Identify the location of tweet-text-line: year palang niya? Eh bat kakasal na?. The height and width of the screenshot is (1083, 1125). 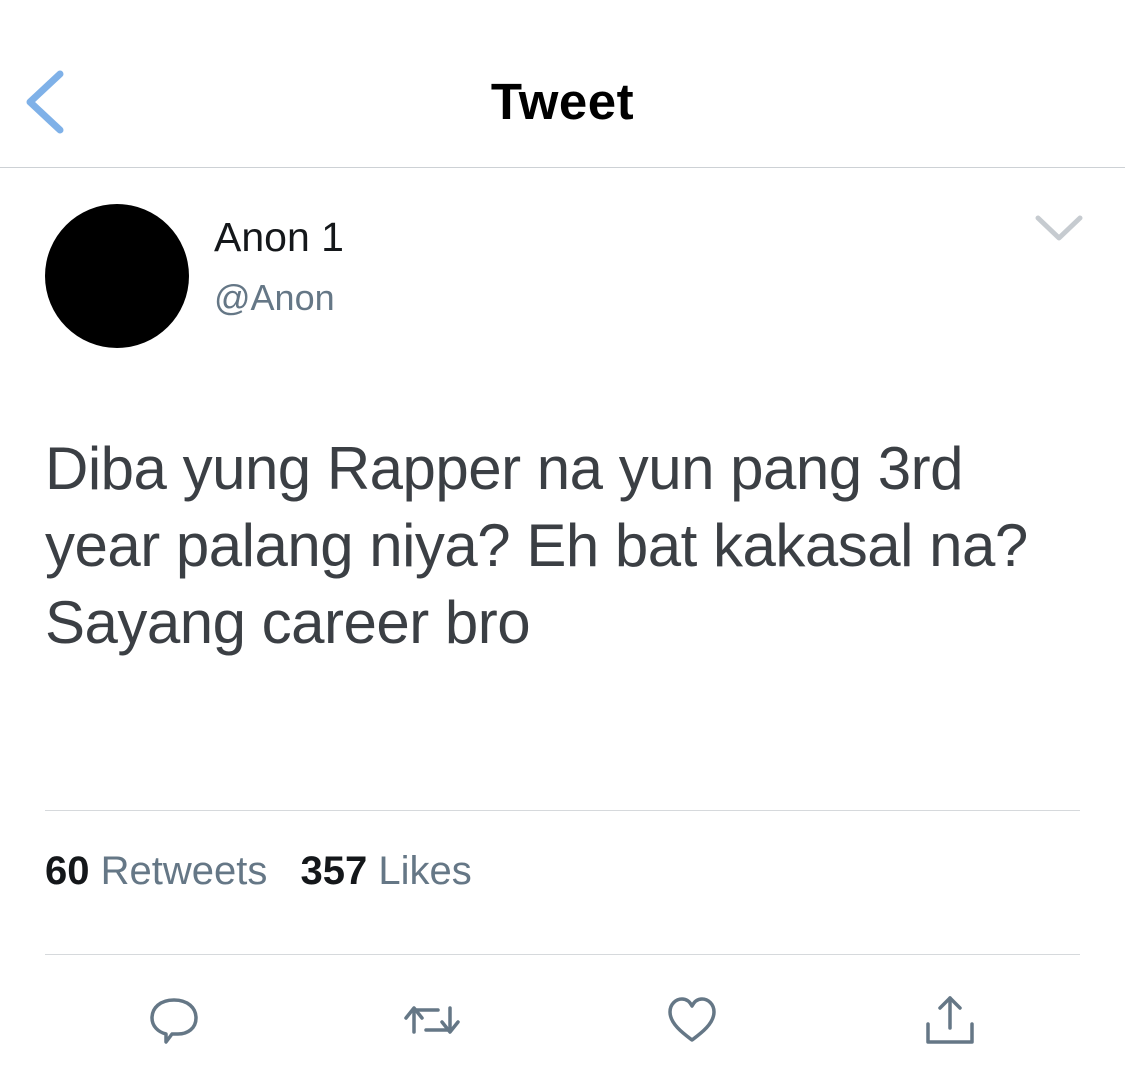
(536, 545).